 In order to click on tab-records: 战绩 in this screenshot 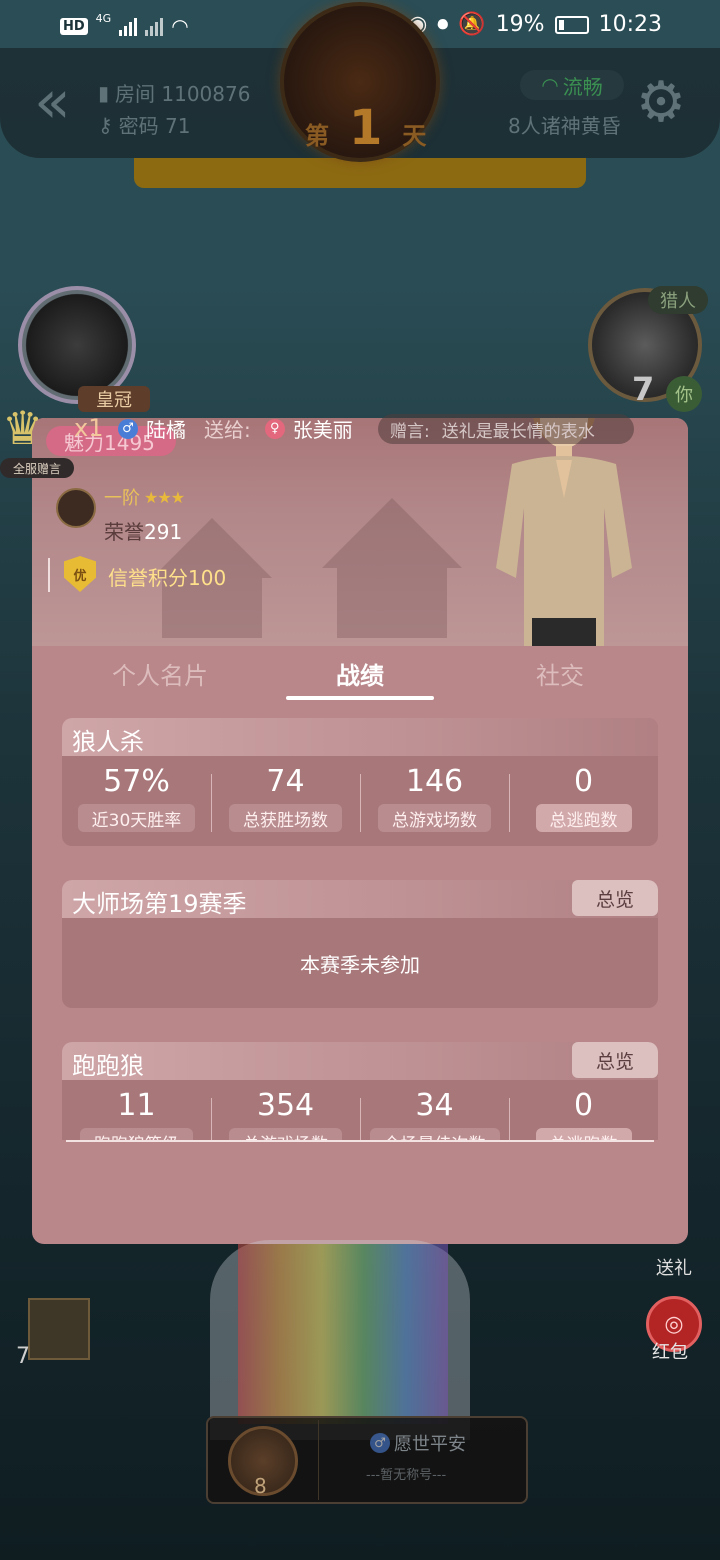, I will do `click(360, 673)`.